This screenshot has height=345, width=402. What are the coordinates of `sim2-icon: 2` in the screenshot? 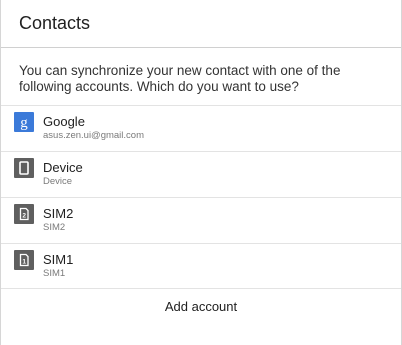 It's located at (24, 214).